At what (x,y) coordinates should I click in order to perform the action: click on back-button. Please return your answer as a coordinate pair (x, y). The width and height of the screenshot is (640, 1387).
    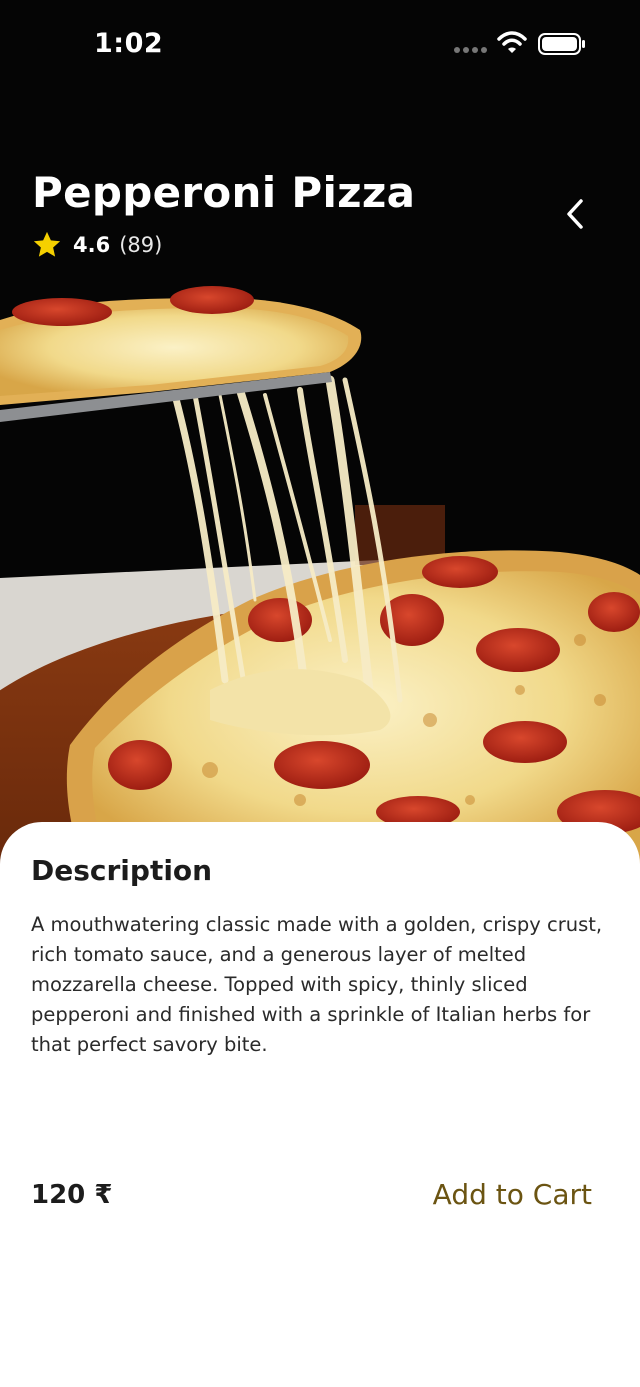
    Looking at the image, I should click on (576, 214).